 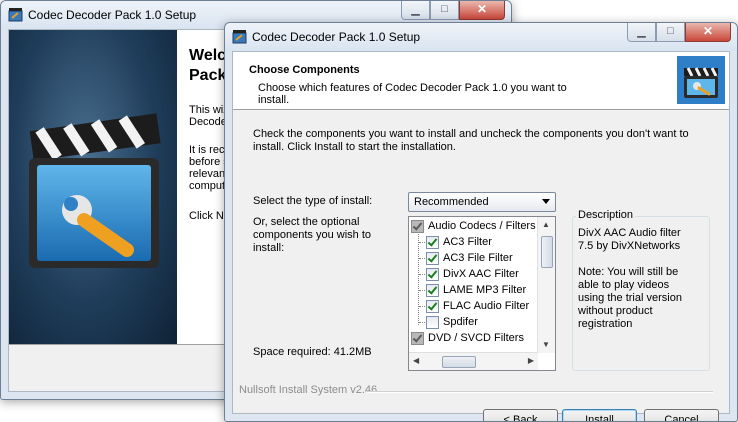 I want to click on back-button: < Back, so click(x=520, y=415).